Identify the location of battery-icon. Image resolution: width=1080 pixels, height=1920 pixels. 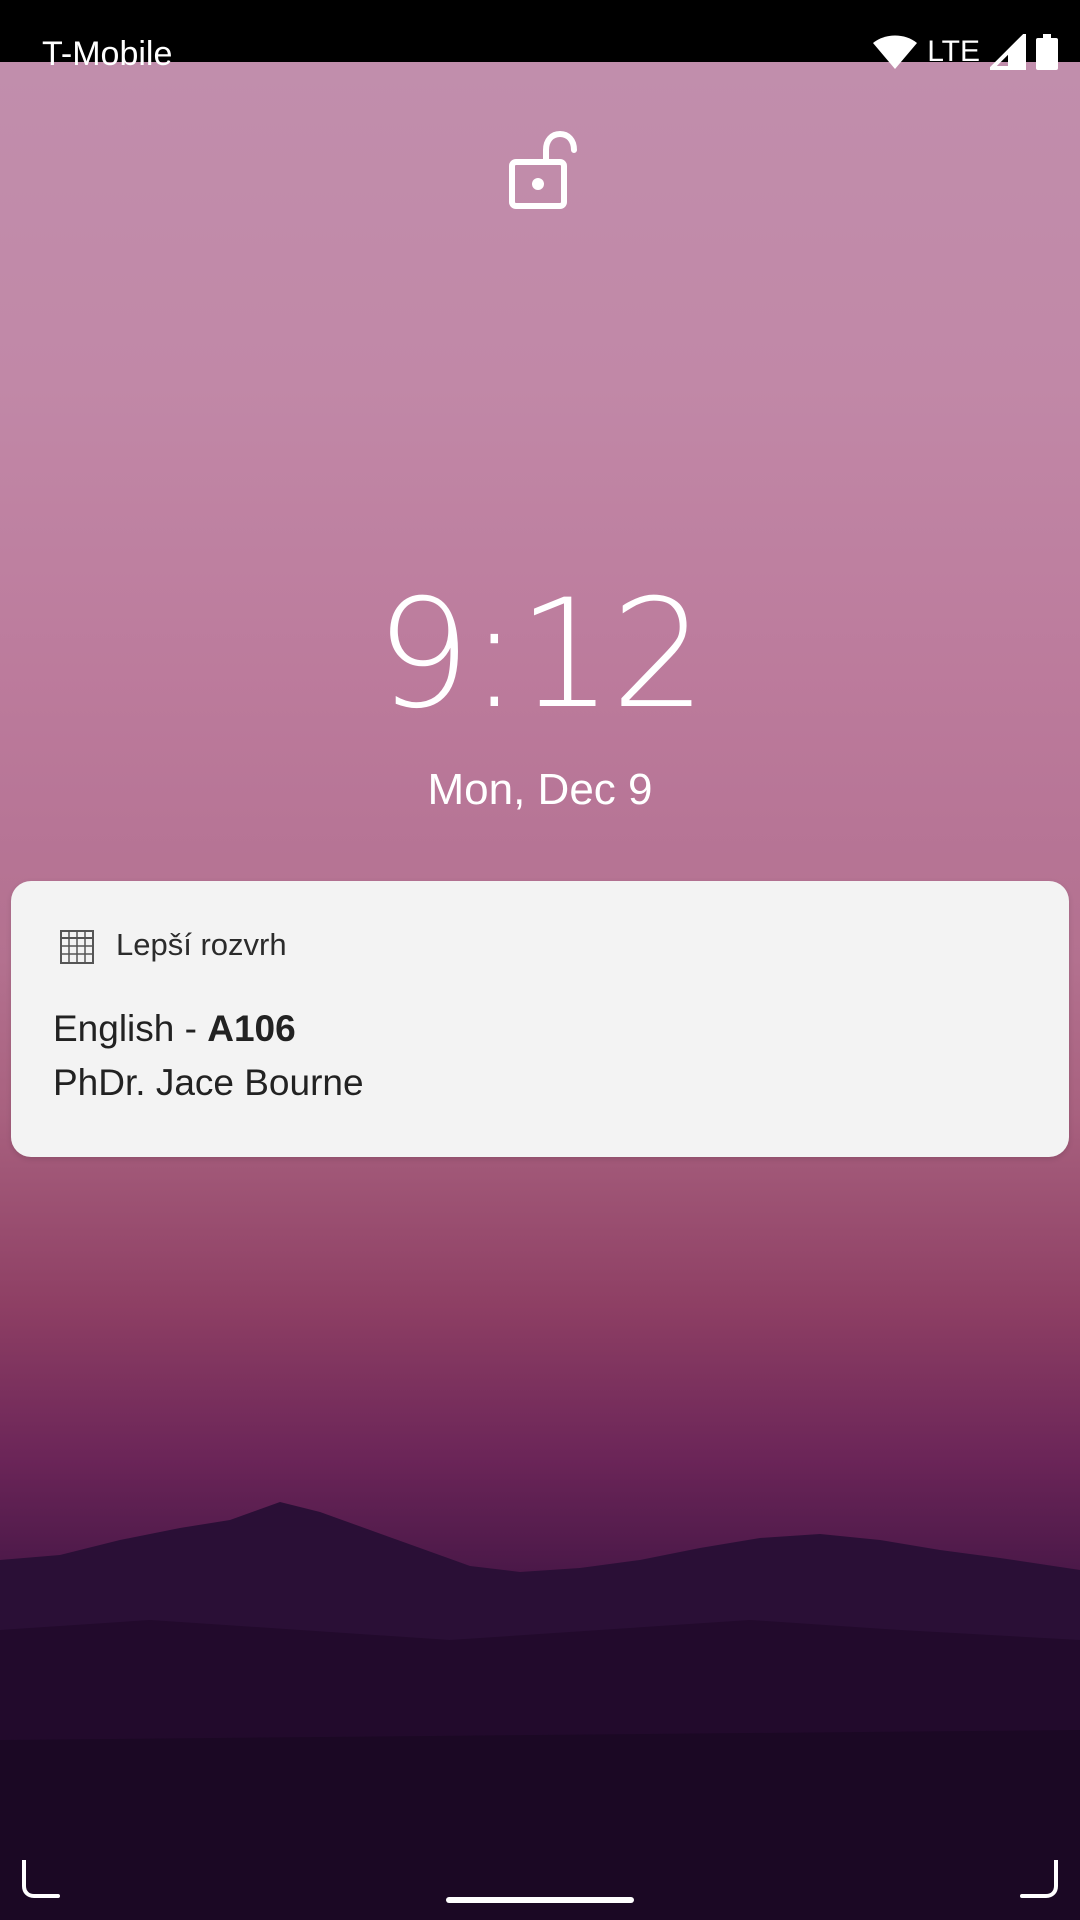
(1047, 52).